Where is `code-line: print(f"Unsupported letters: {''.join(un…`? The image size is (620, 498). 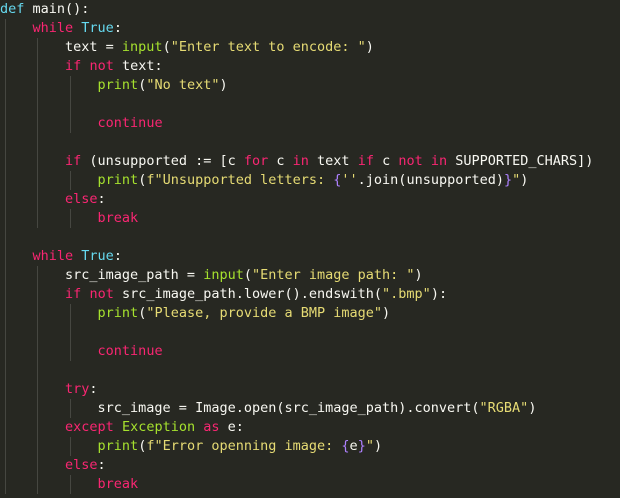
code-line: print(f"Unsupported letters: {''.join(un… is located at coordinates (264, 180).